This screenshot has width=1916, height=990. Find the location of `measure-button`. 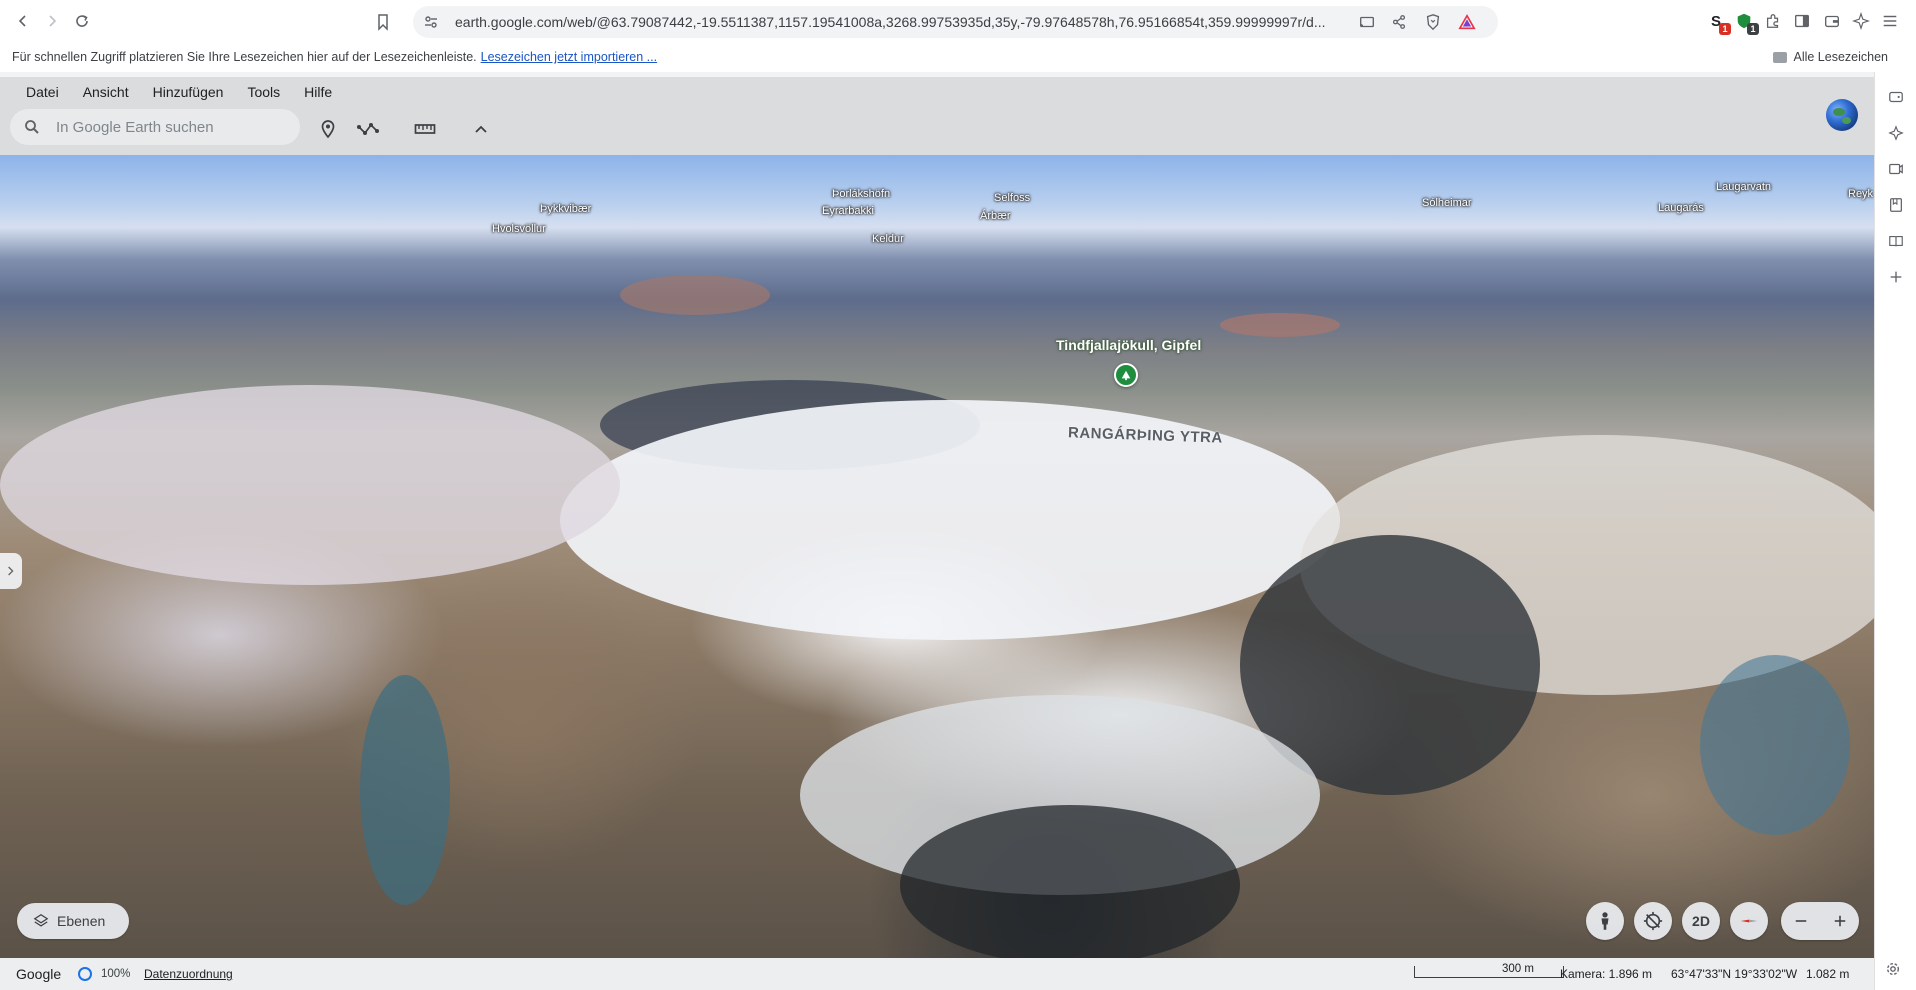

measure-button is located at coordinates (425, 129).